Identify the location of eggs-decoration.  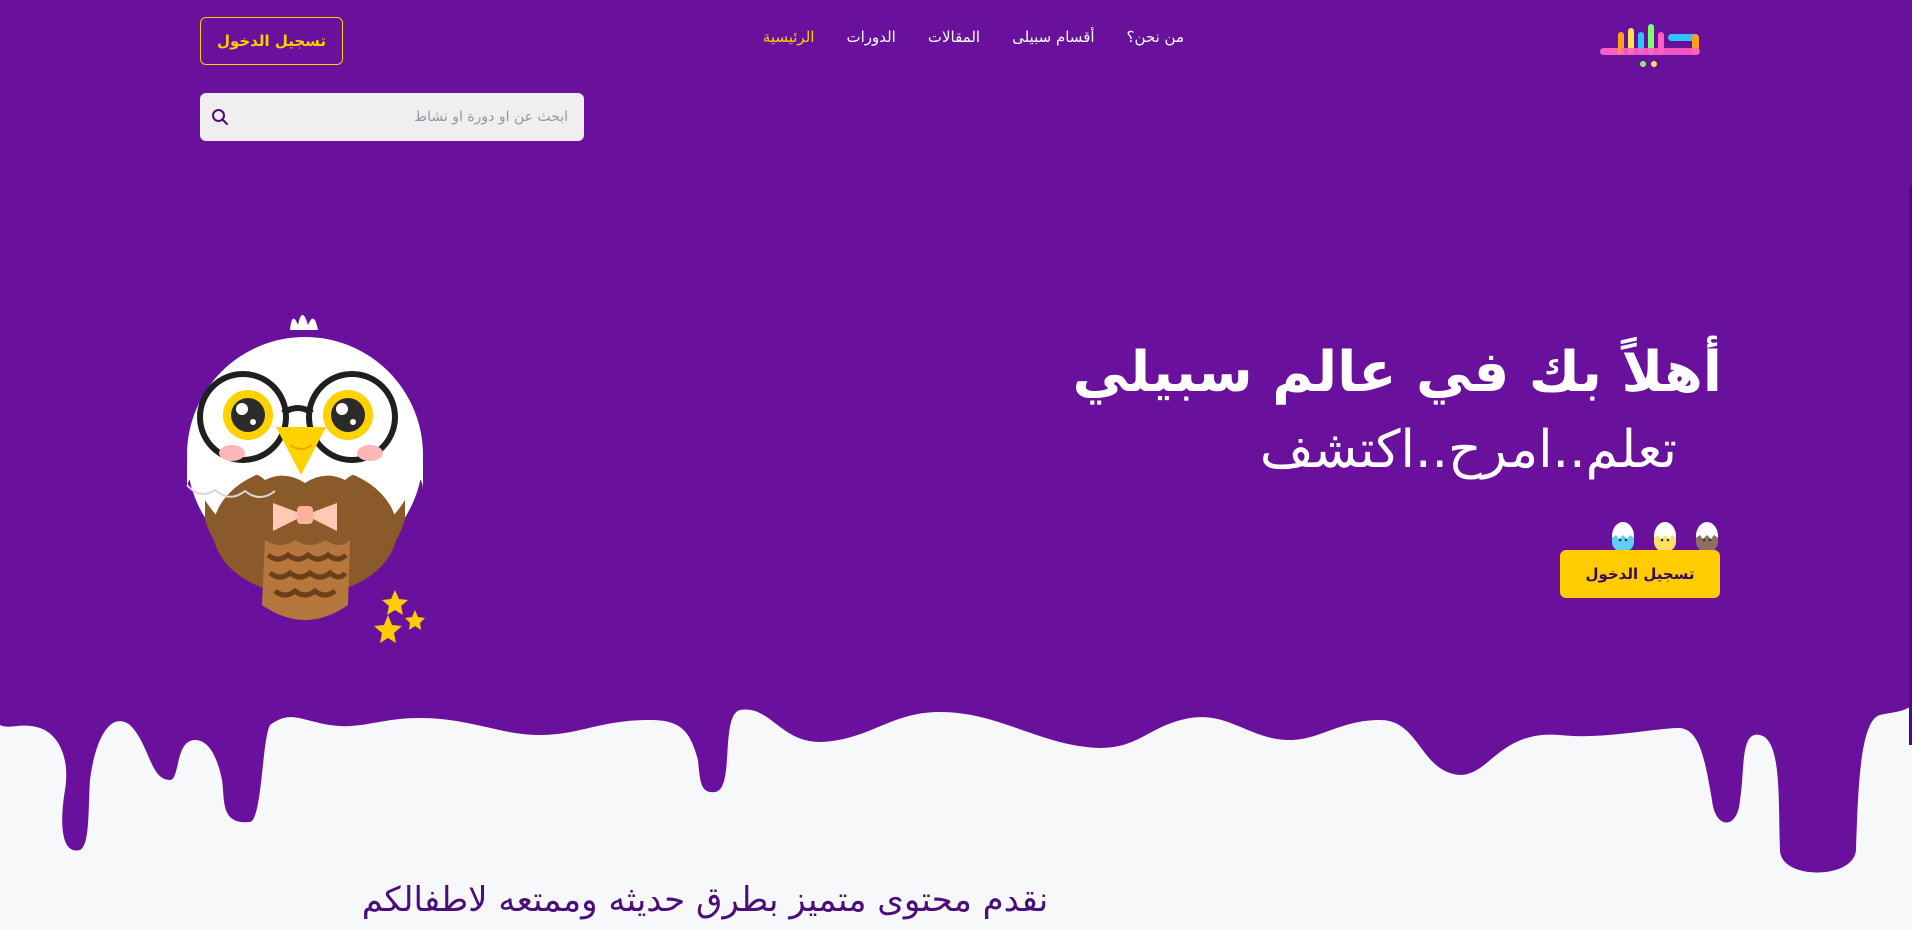
(1665, 537).